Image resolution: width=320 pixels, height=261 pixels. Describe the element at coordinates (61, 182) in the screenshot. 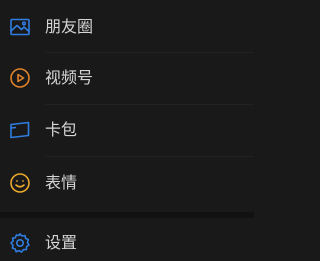

I see `menu-item-label: 表情` at that location.